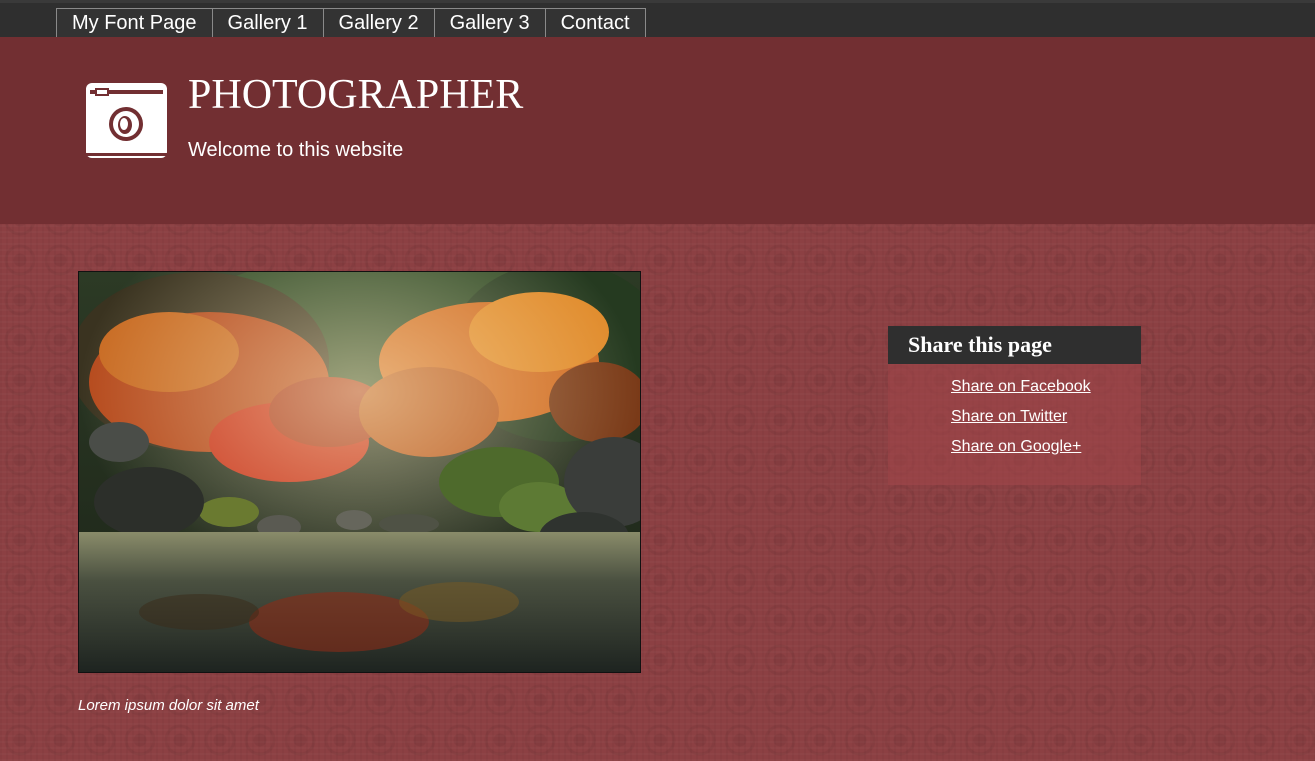  What do you see at coordinates (126, 118) in the screenshot?
I see `camera-icon` at bounding box center [126, 118].